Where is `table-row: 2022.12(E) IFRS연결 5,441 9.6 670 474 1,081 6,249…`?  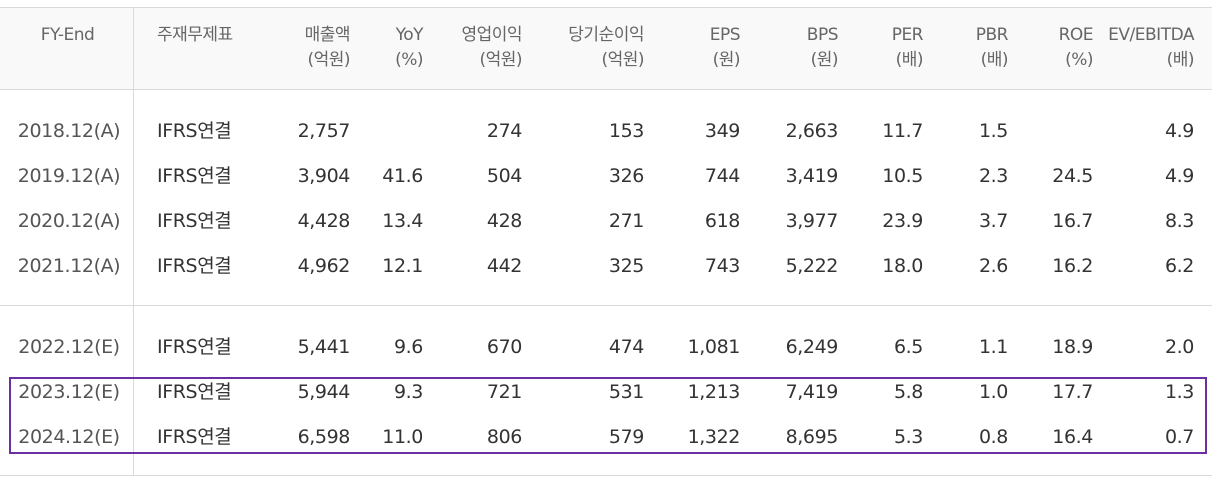
table-row: 2022.12(E) IFRS연결 5,441 9.6 670 474 1,081 6,249… is located at coordinates (606, 347).